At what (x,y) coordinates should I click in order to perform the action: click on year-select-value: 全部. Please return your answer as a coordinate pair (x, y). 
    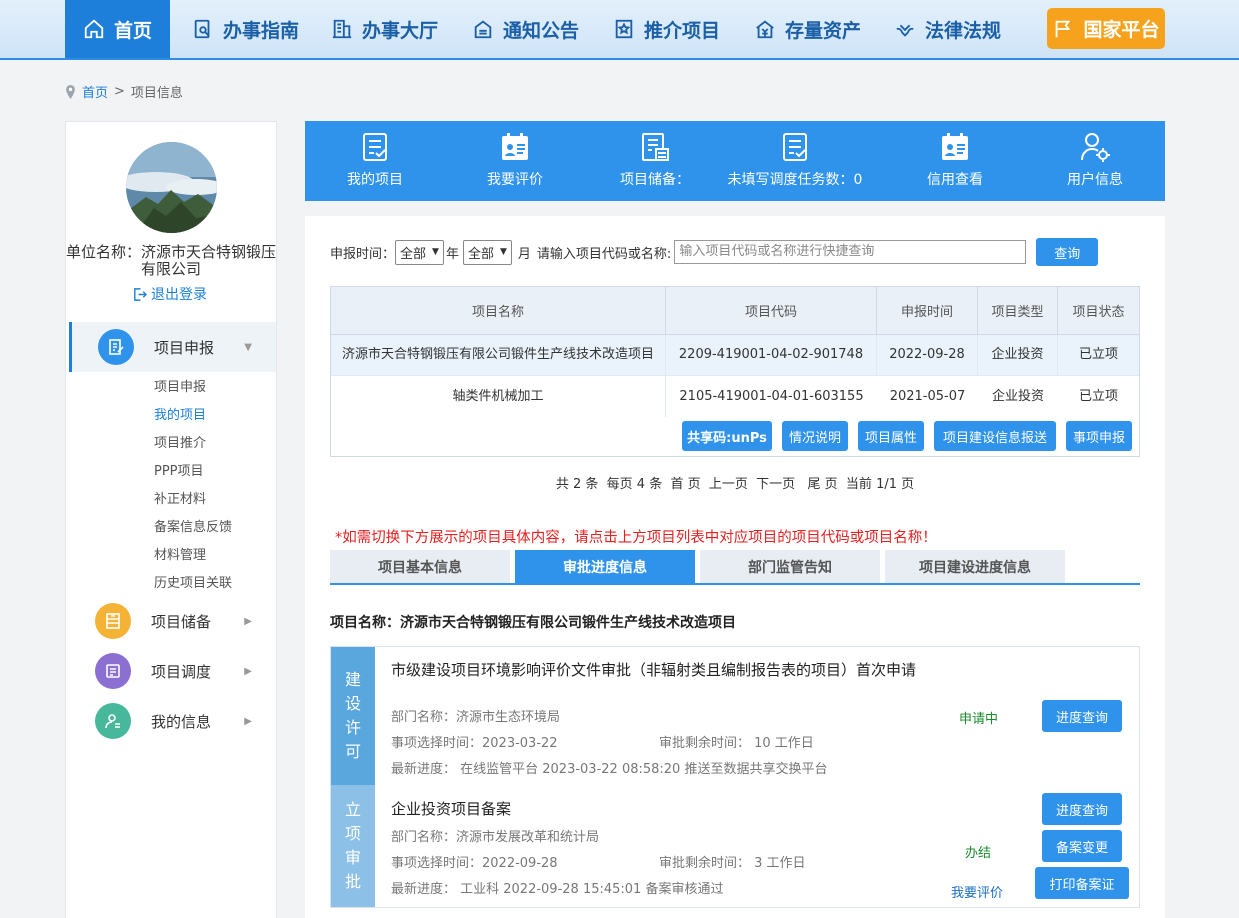
    Looking at the image, I should click on (413, 254).